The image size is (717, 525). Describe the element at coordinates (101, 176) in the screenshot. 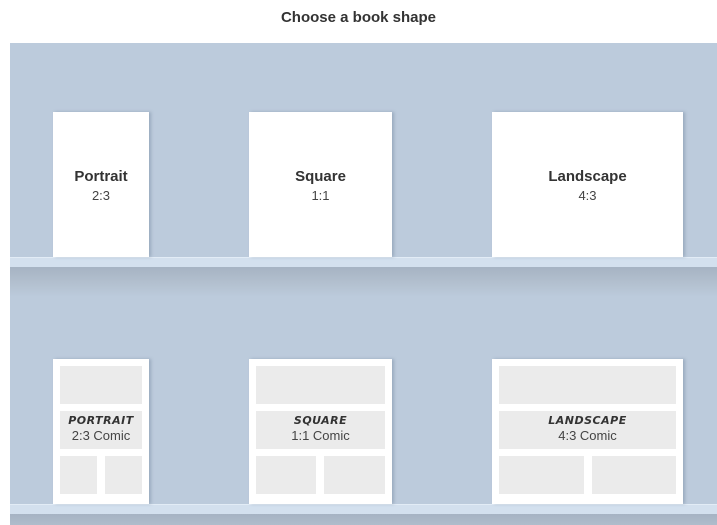

I see `book-name: Portrait` at that location.